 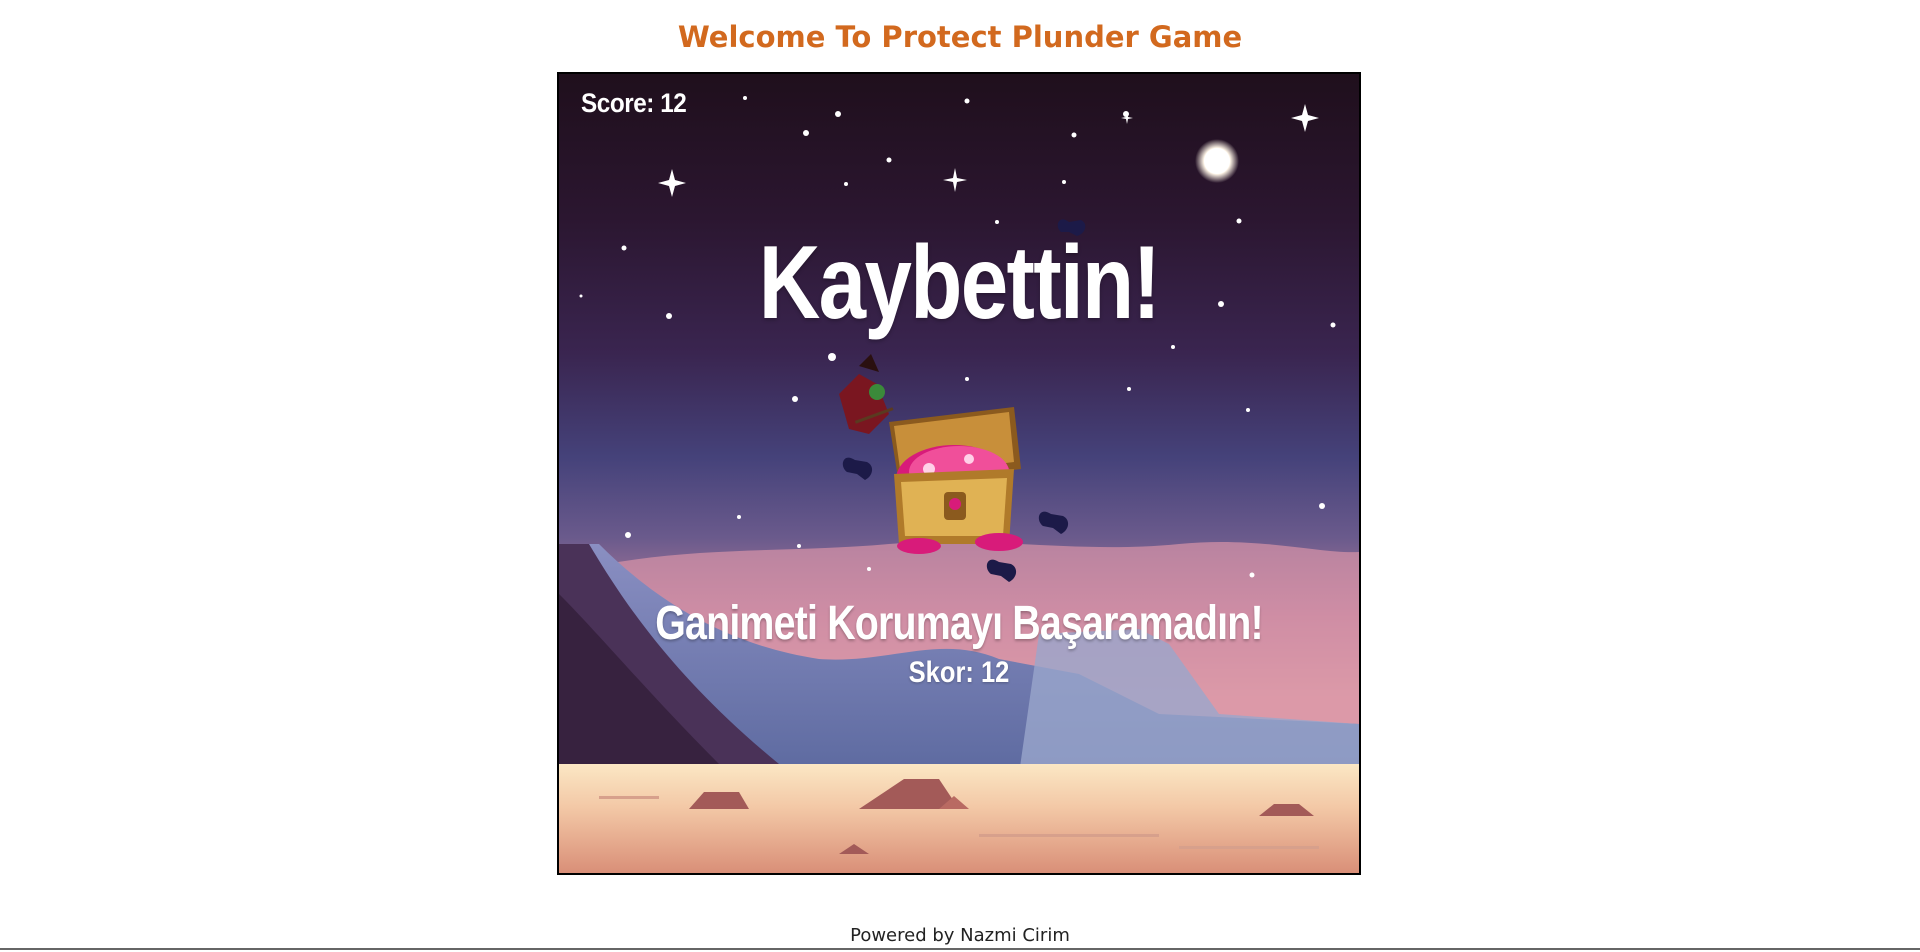 What do you see at coordinates (959, 283) in the screenshot?
I see `game-over-title: Kaybettin!` at bounding box center [959, 283].